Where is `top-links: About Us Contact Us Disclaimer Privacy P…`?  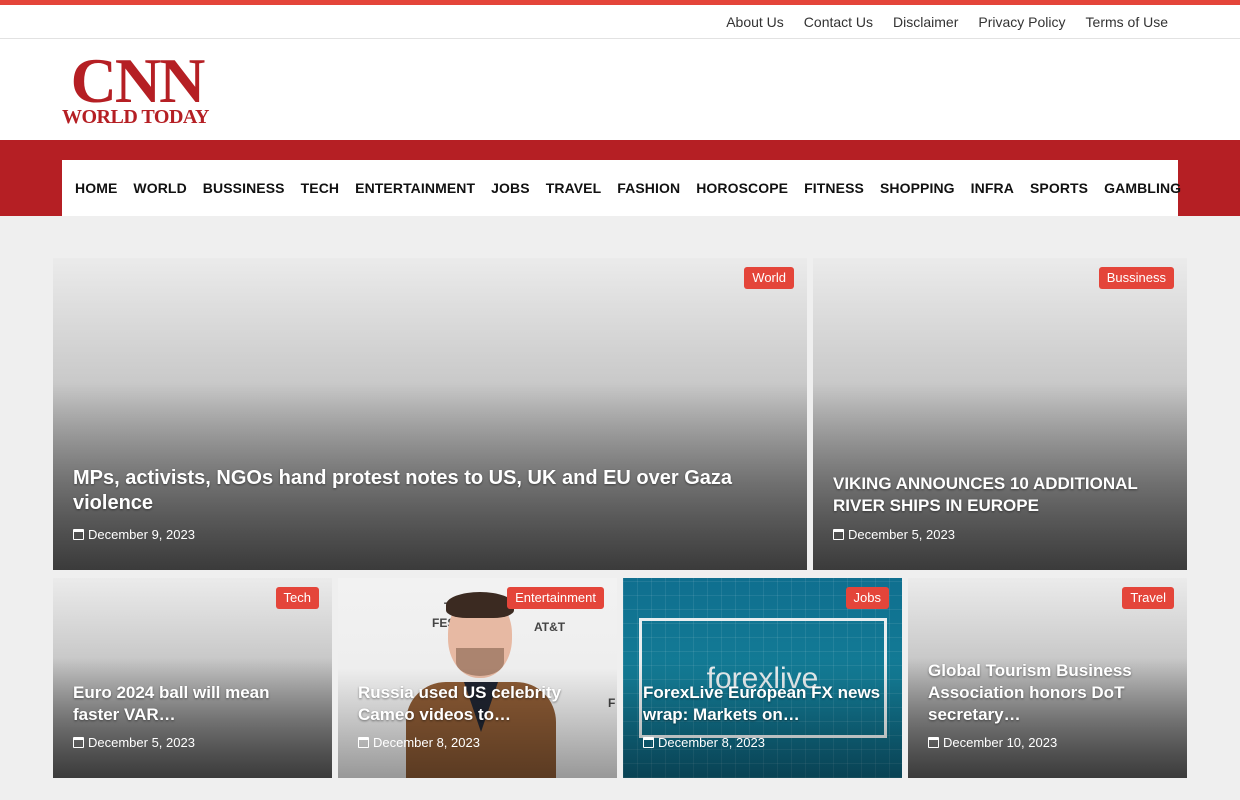
top-links: About Us Contact Us Disclaimer Privacy P… is located at coordinates (947, 21).